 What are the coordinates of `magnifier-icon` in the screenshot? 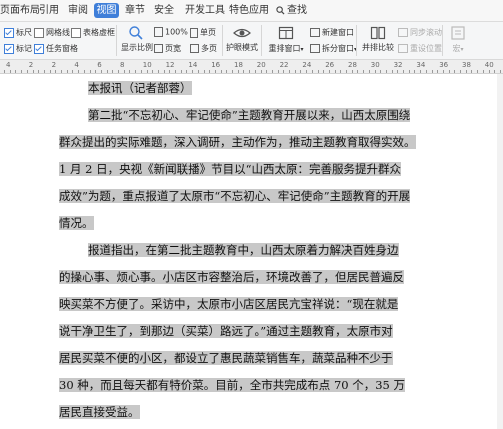 It's located at (136, 33).